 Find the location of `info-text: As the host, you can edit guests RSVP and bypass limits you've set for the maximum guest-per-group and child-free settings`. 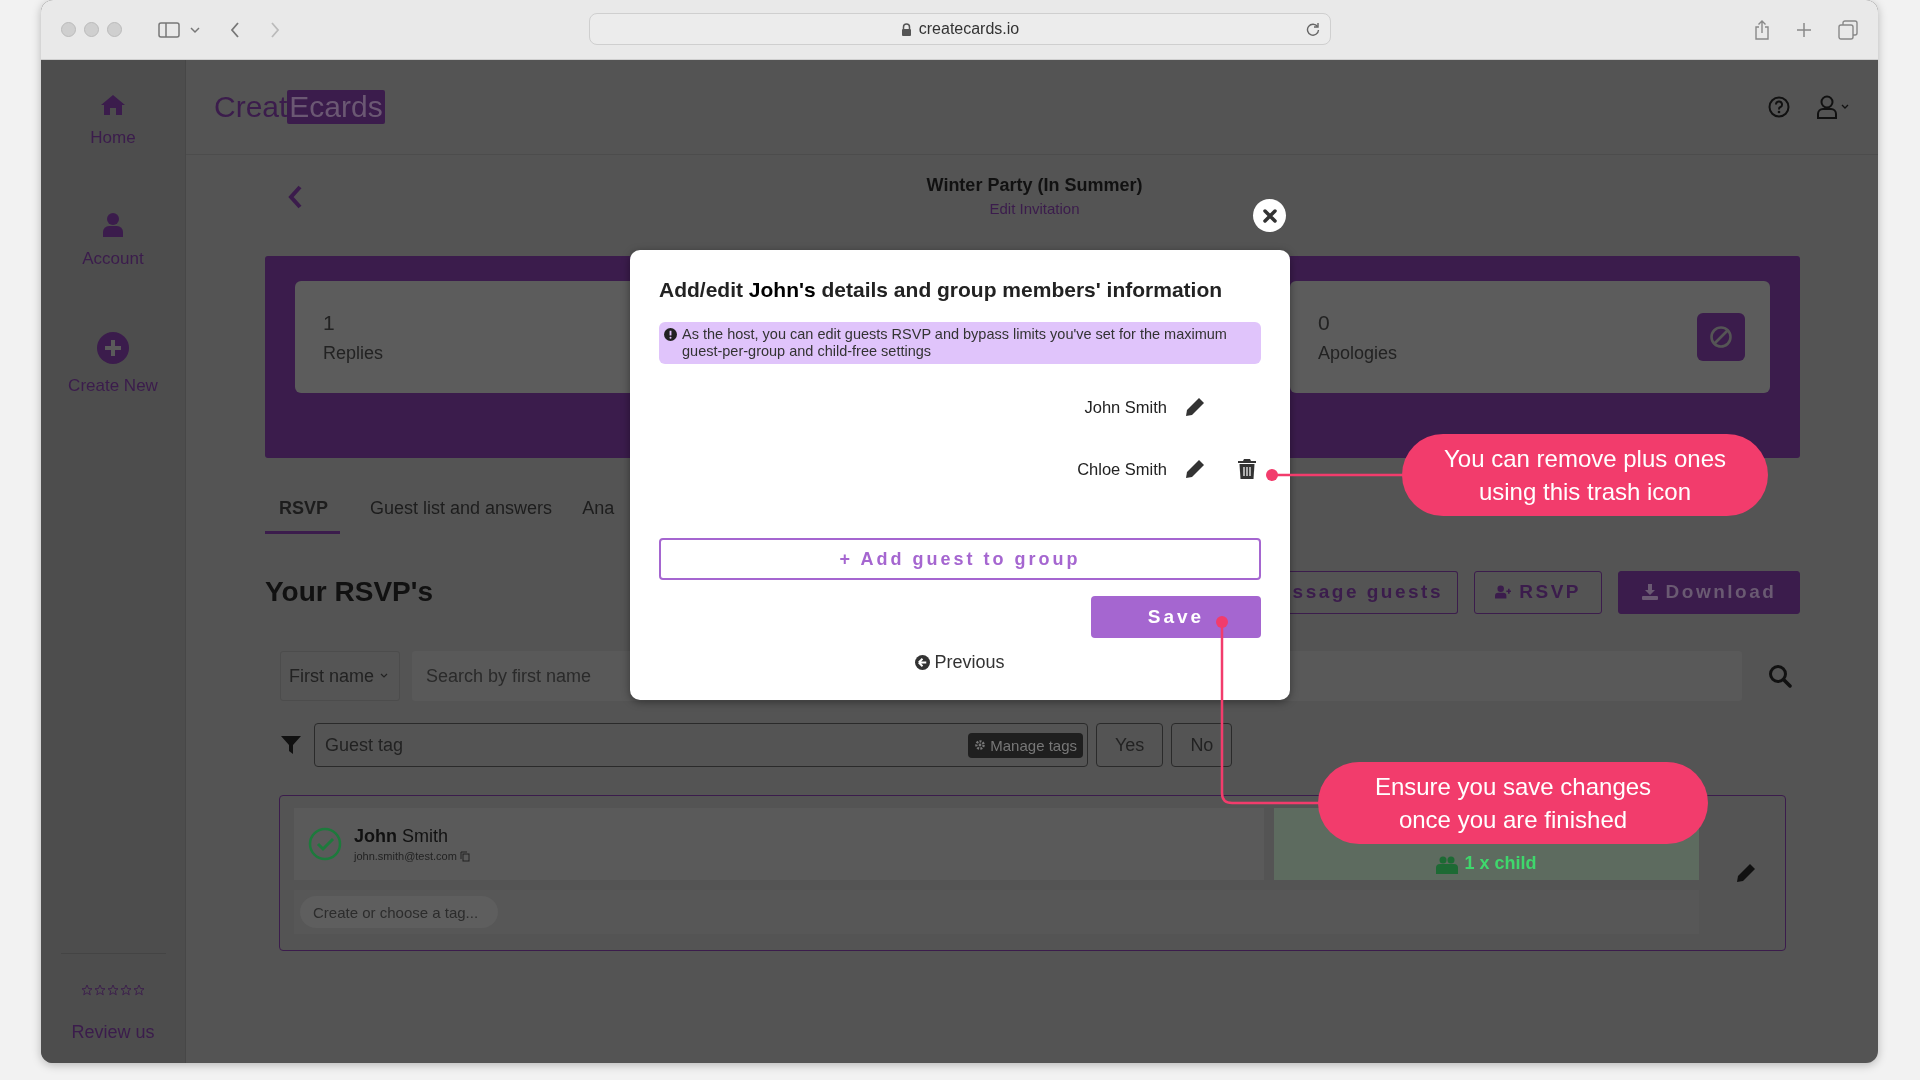

info-text: As the host, you can edit guests RSVP and bypass limits you've set for the maximum guest-per-group and child-free settings is located at coordinates (955, 343).